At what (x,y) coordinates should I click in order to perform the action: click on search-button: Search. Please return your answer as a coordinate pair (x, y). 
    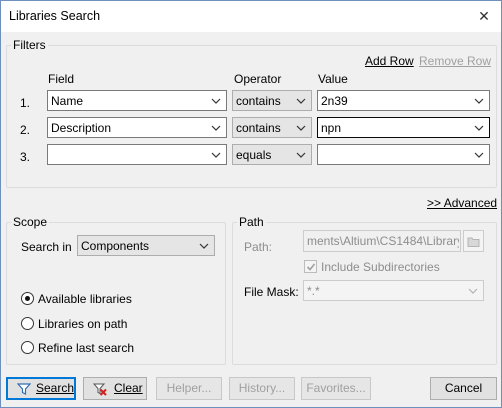
    Looking at the image, I should click on (41, 388).